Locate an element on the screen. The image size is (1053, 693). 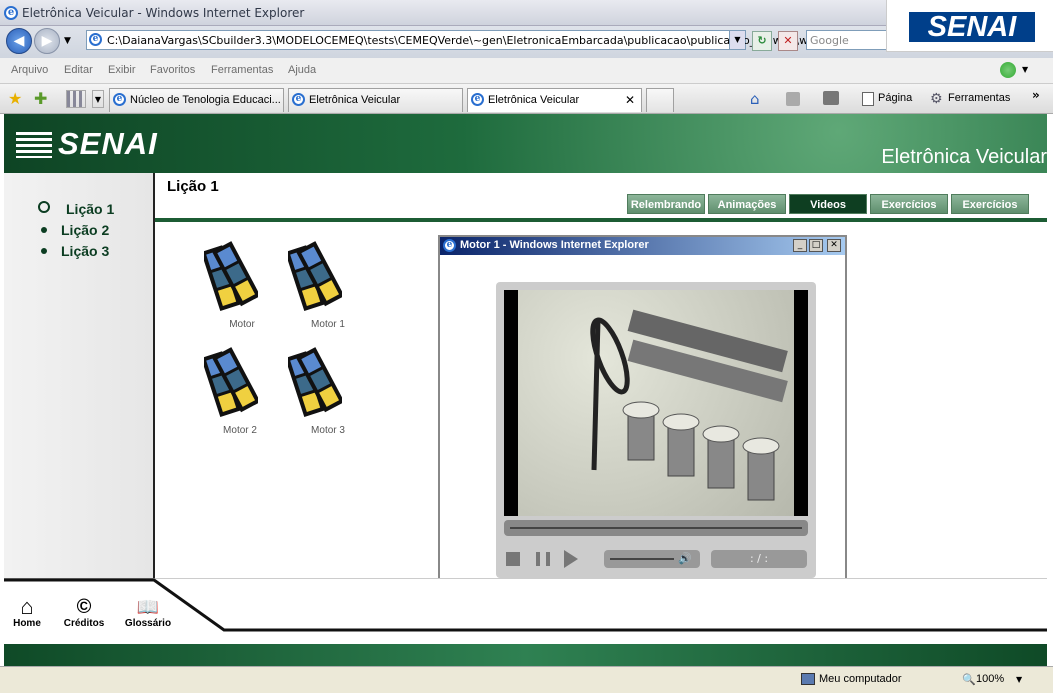
book-icon: 📖 is located at coordinates (148, 607).